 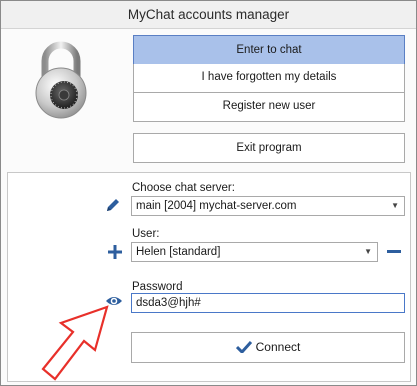 I want to click on window-title: MyChat accounts manager, so click(x=208, y=15).